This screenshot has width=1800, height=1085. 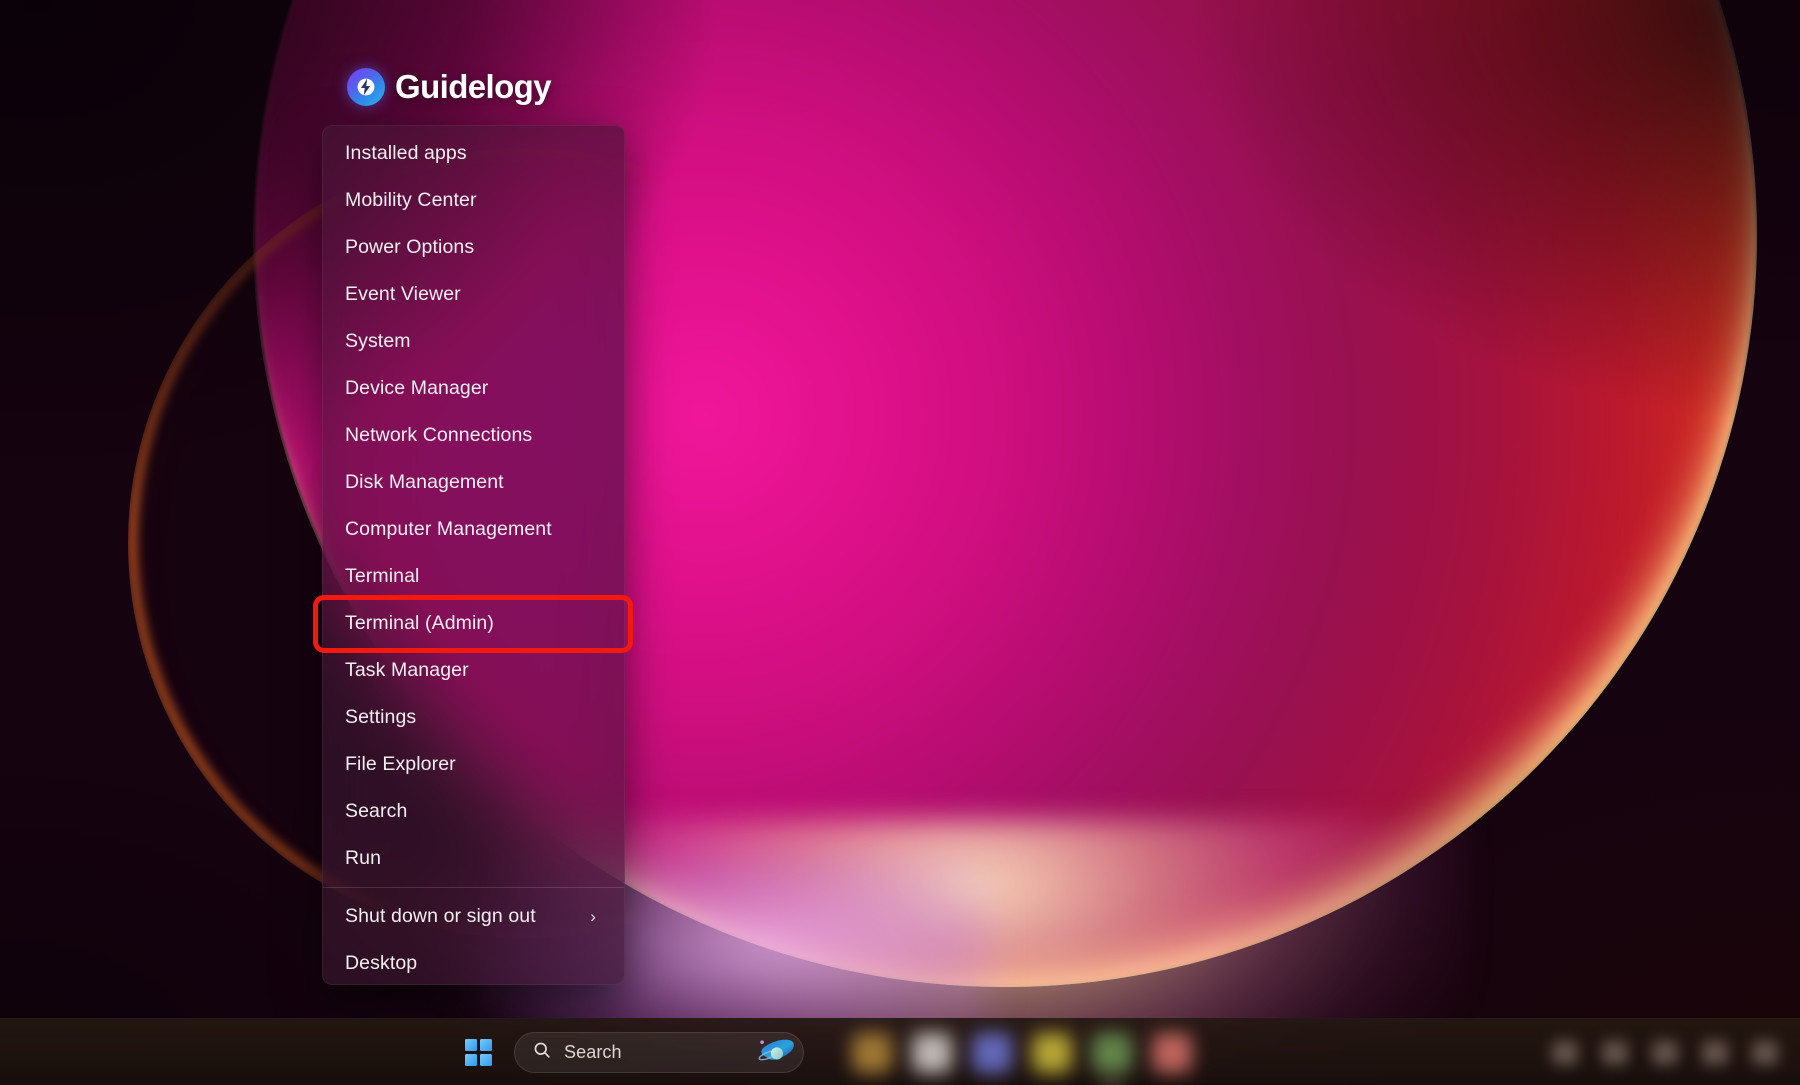 What do you see at coordinates (473, 887) in the screenshot?
I see `menu-separator` at bounding box center [473, 887].